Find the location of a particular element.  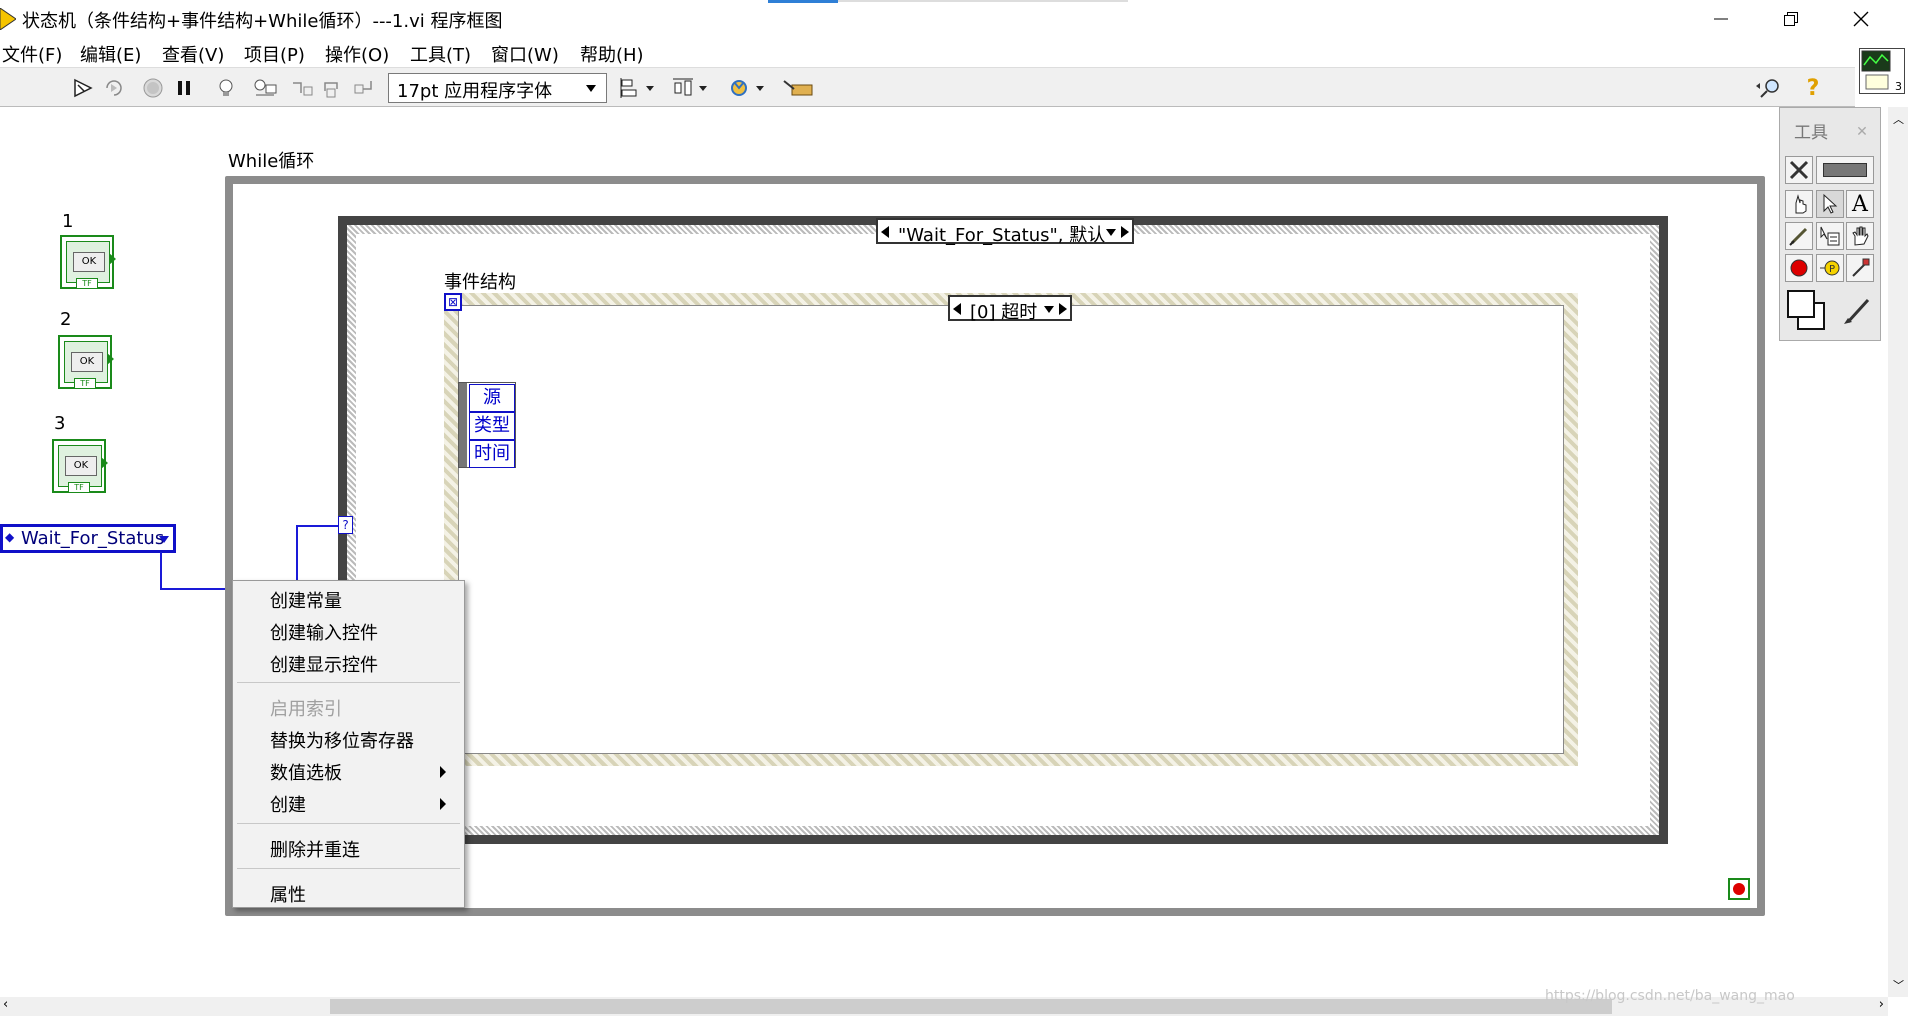

title-bar: 状态机（条件结构+事件结构+While循环）---1.vi 程序框图 is located at coordinates (954, 18).